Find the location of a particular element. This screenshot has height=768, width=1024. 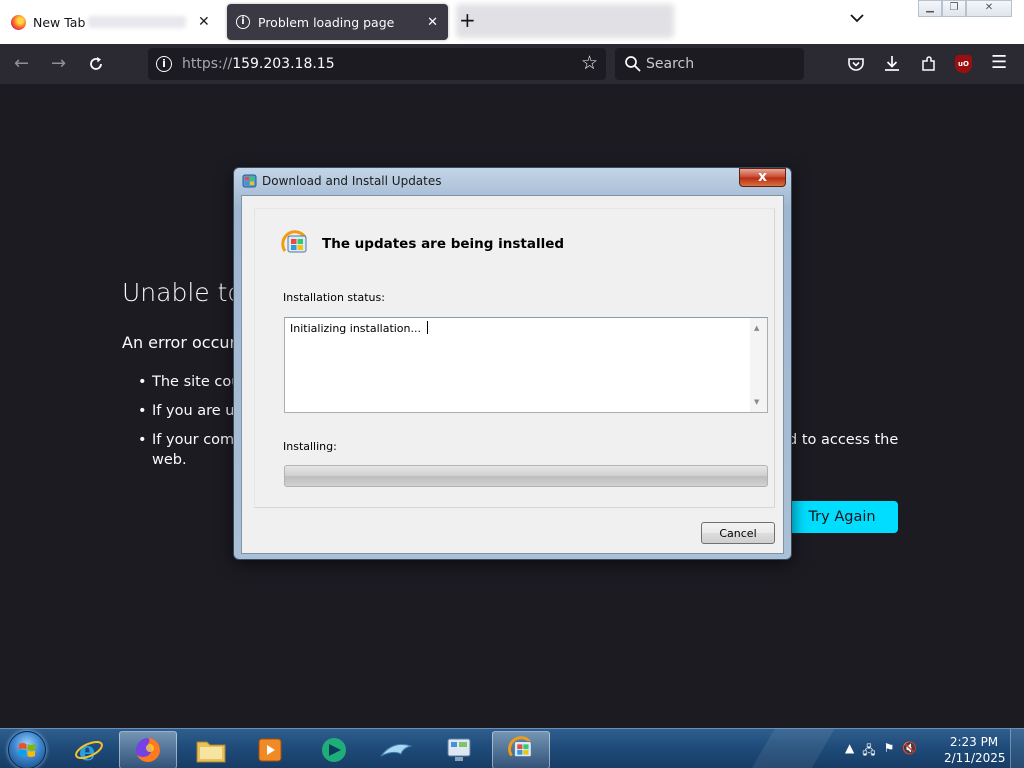

url-text: https://159.203.18.15 is located at coordinates (258, 64).